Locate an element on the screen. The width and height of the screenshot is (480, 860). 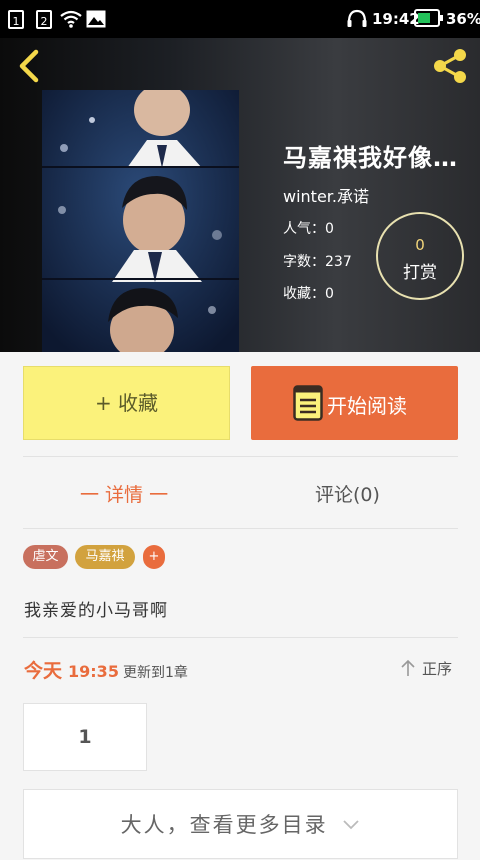
favorites-stat: 收藏：0 is located at coordinates (308, 293).